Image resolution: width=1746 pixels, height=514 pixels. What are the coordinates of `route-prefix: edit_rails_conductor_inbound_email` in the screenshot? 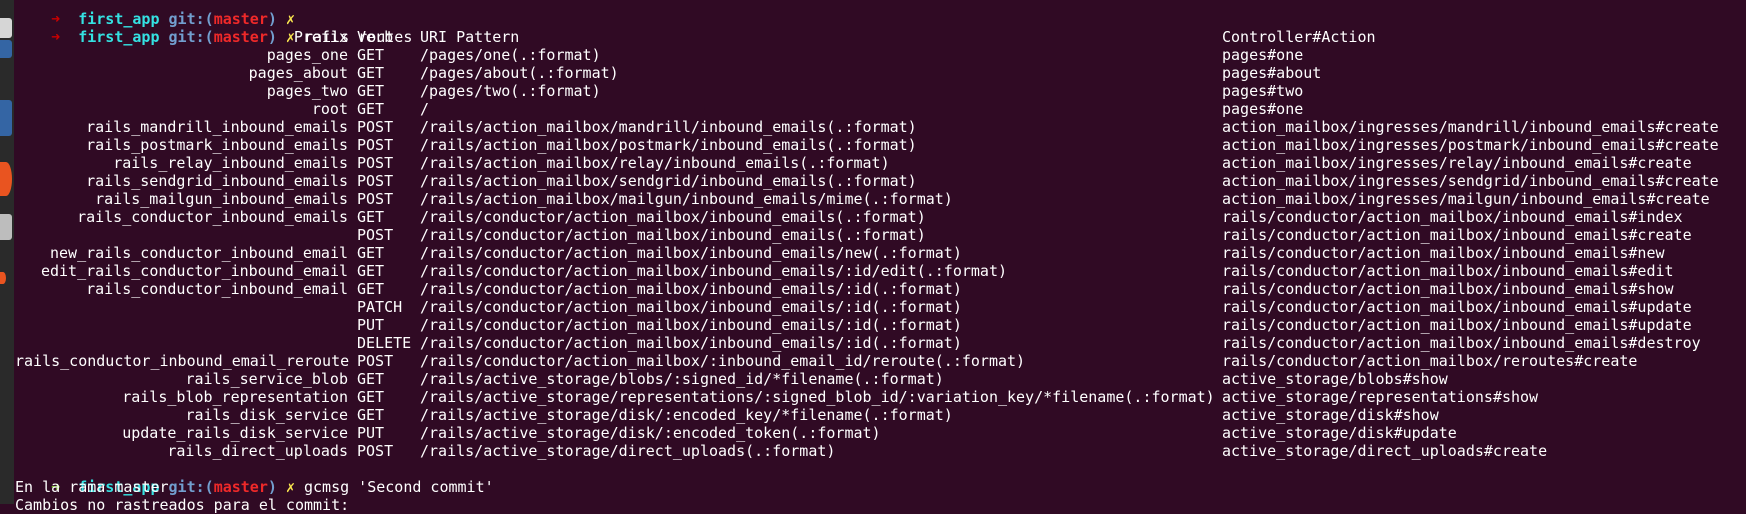 It's located at (194, 271).